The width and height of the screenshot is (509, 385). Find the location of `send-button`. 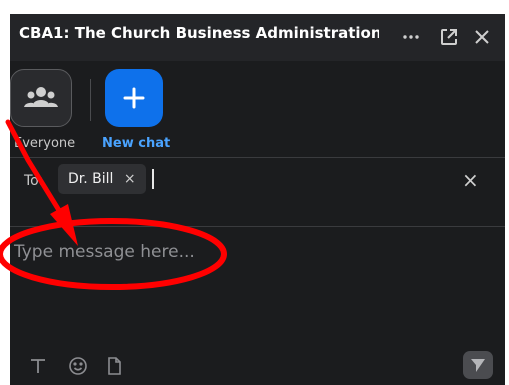

send-button is located at coordinates (478, 365).